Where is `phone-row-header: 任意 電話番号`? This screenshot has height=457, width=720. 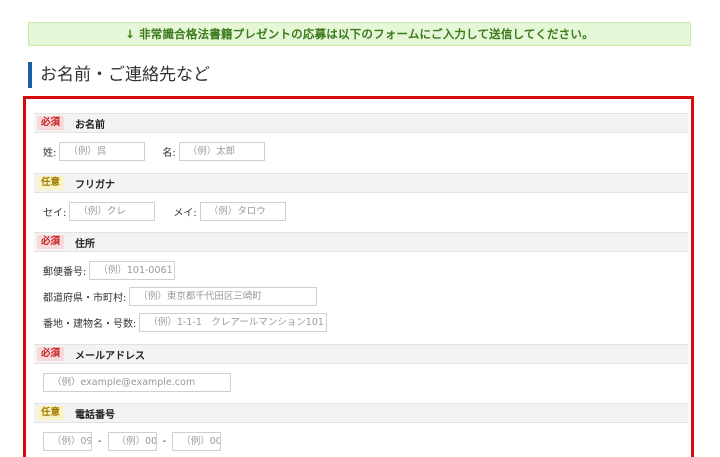 phone-row-header: 任意 電話番号 is located at coordinates (361, 413).